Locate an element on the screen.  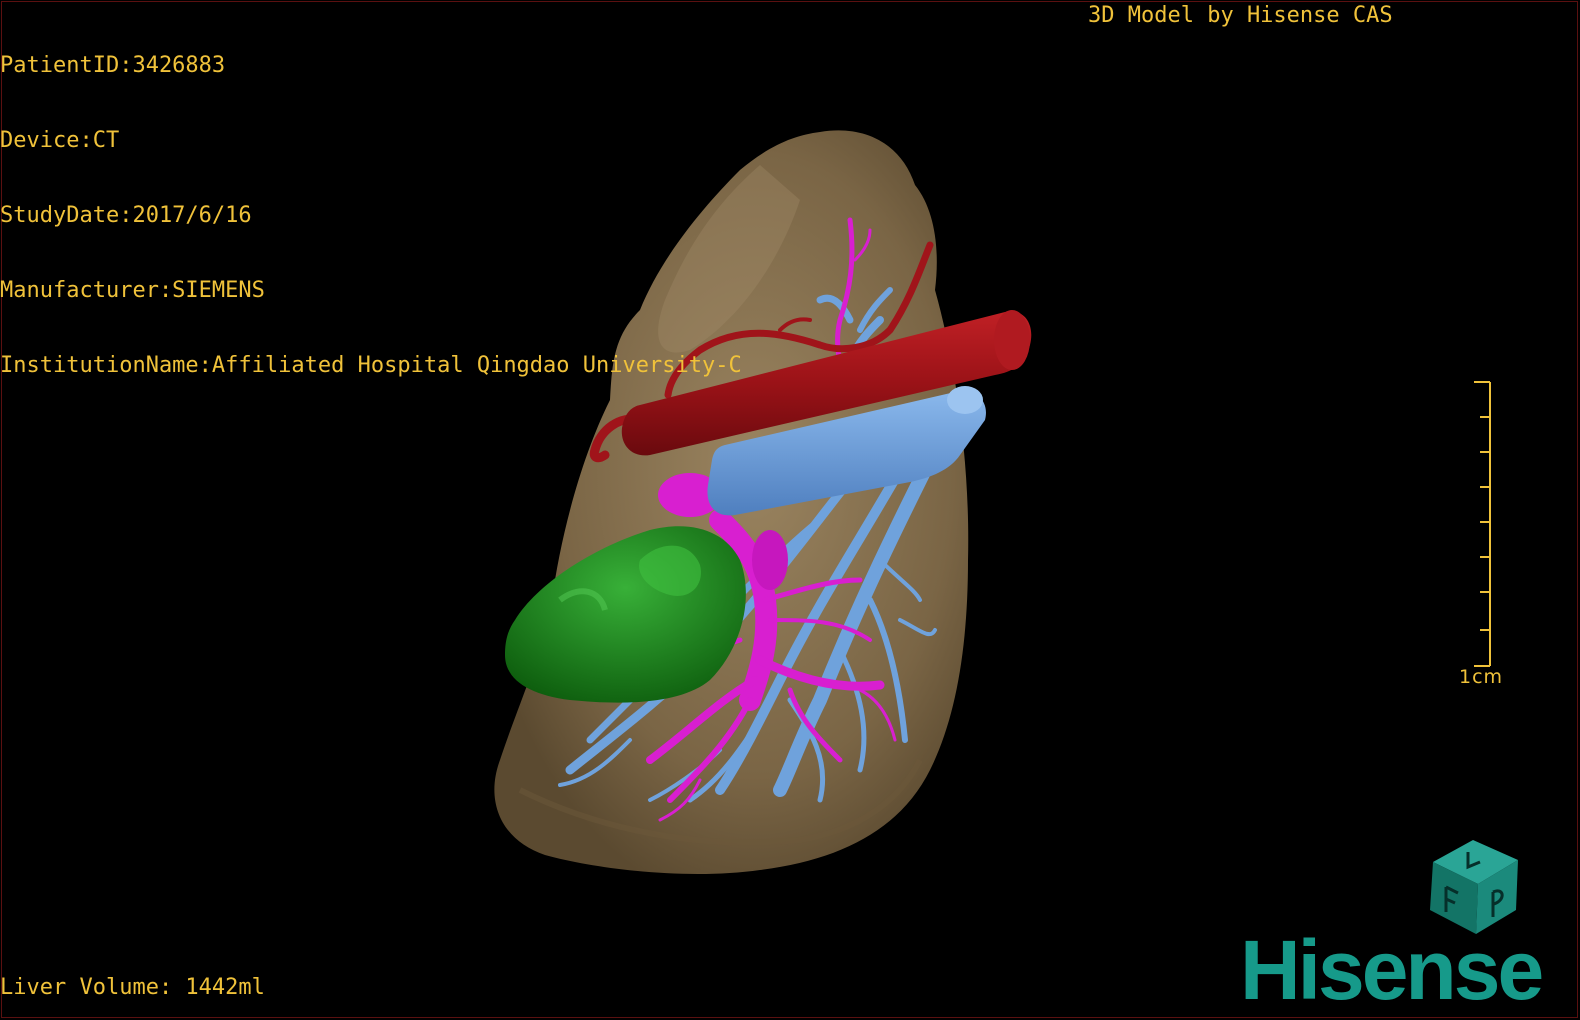
model-credit-label: 3D Model by Hisense CAS is located at coordinates (1240, 15).